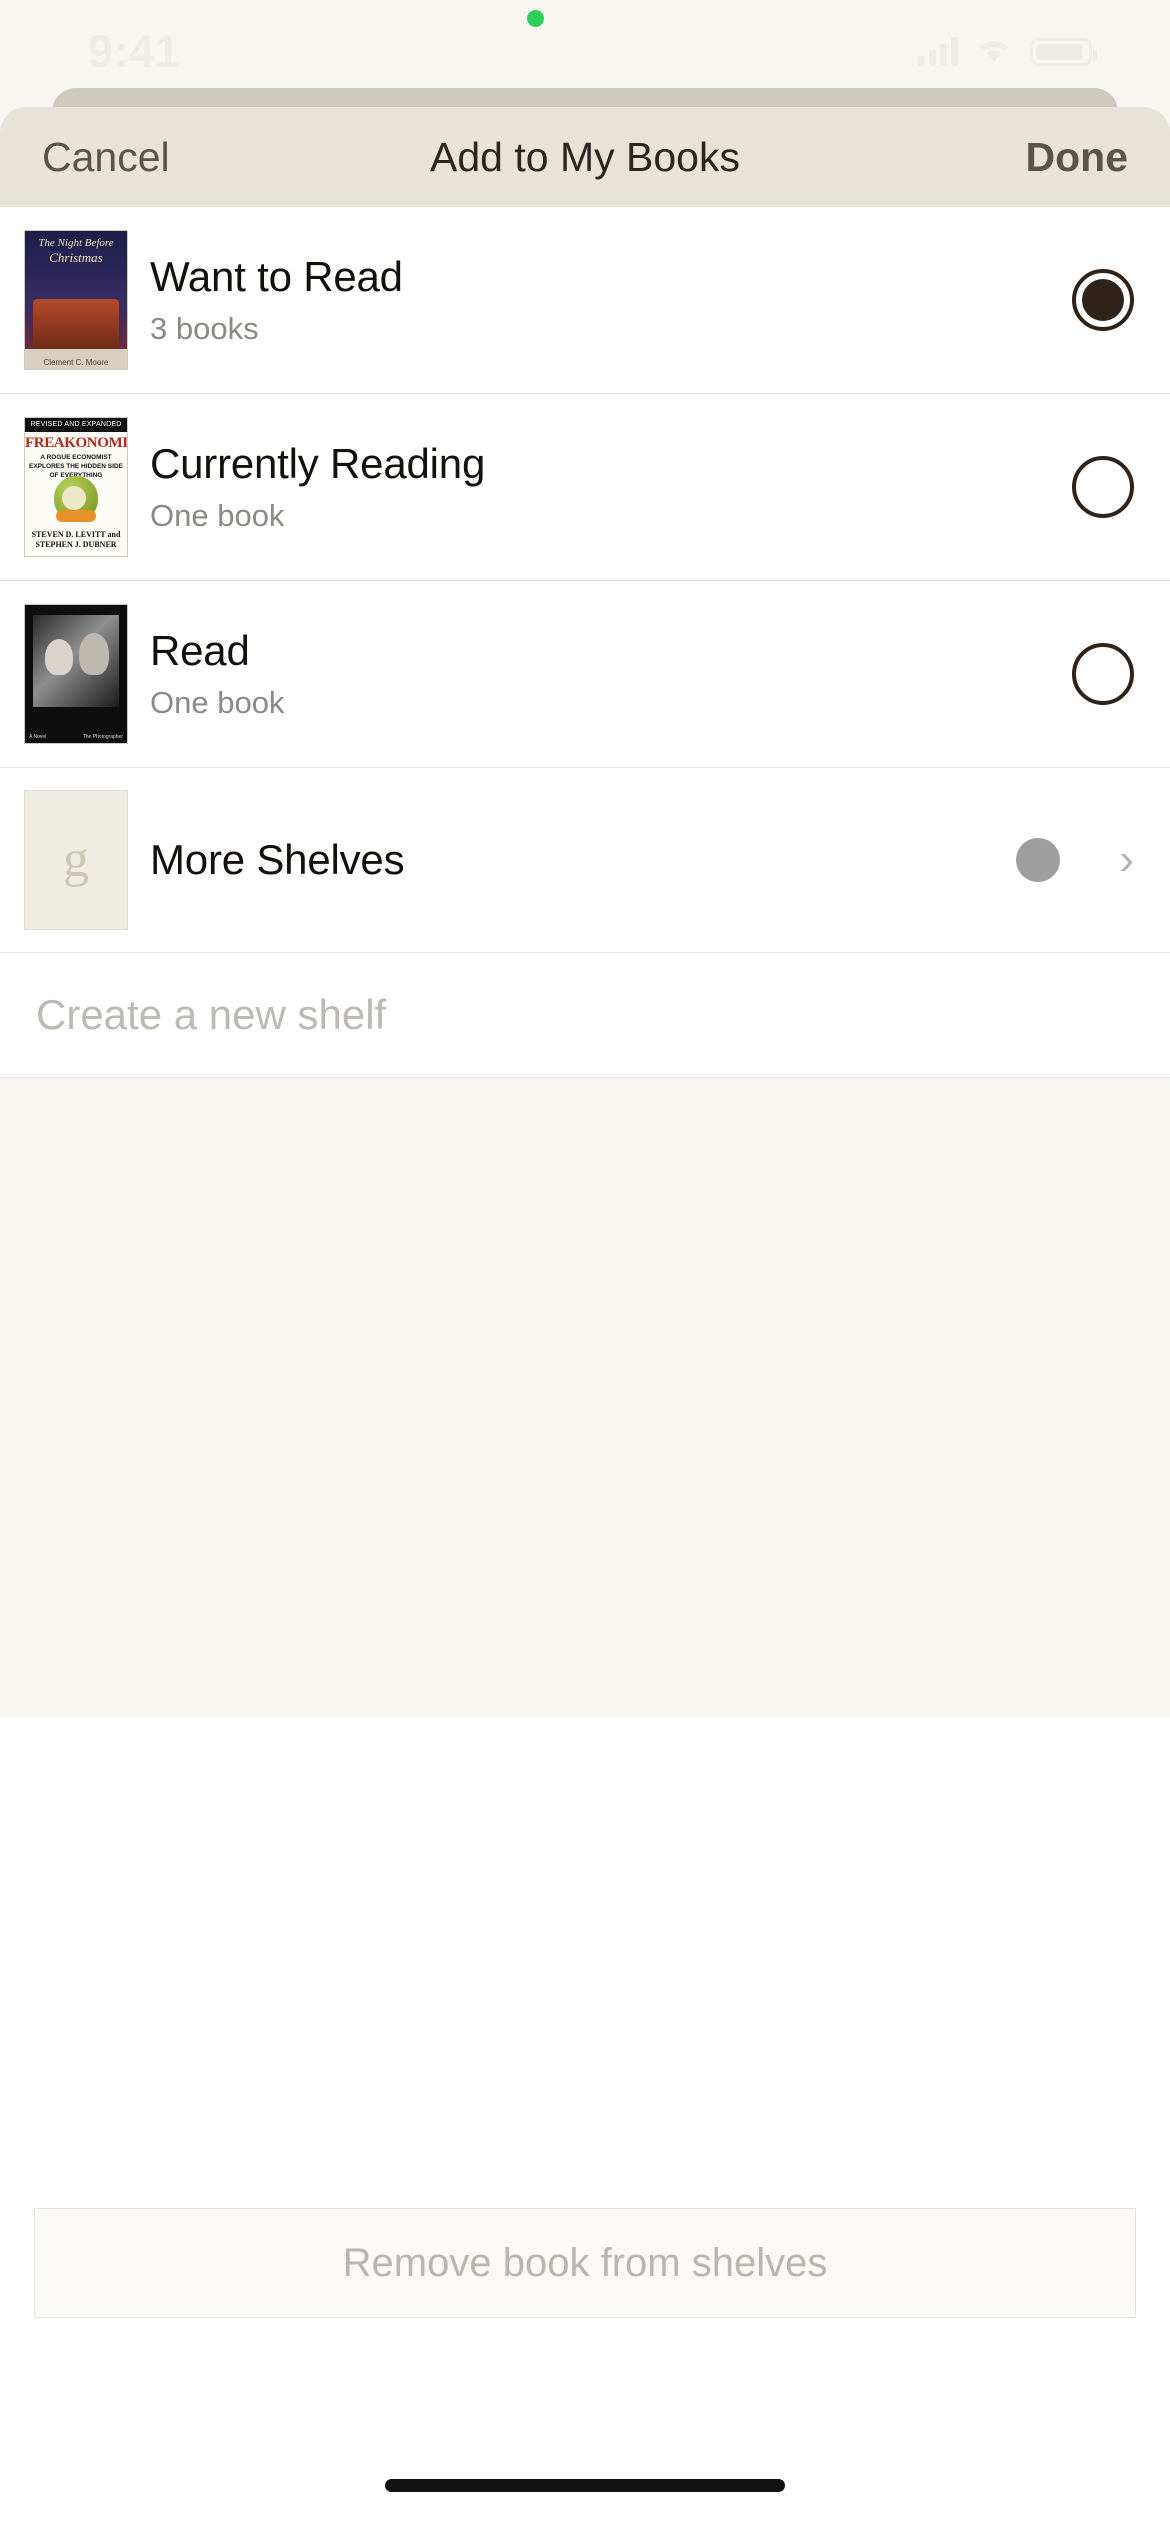 This screenshot has width=1170, height=2532. What do you see at coordinates (204, 328) in the screenshot?
I see `shelf-subtitle: 3 books` at bounding box center [204, 328].